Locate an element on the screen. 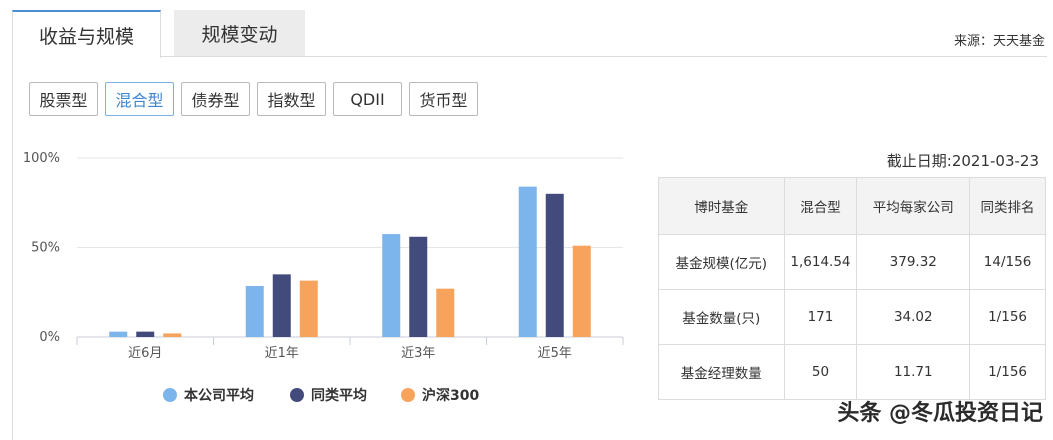  x-tick-label: 近3年 is located at coordinates (418, 353).